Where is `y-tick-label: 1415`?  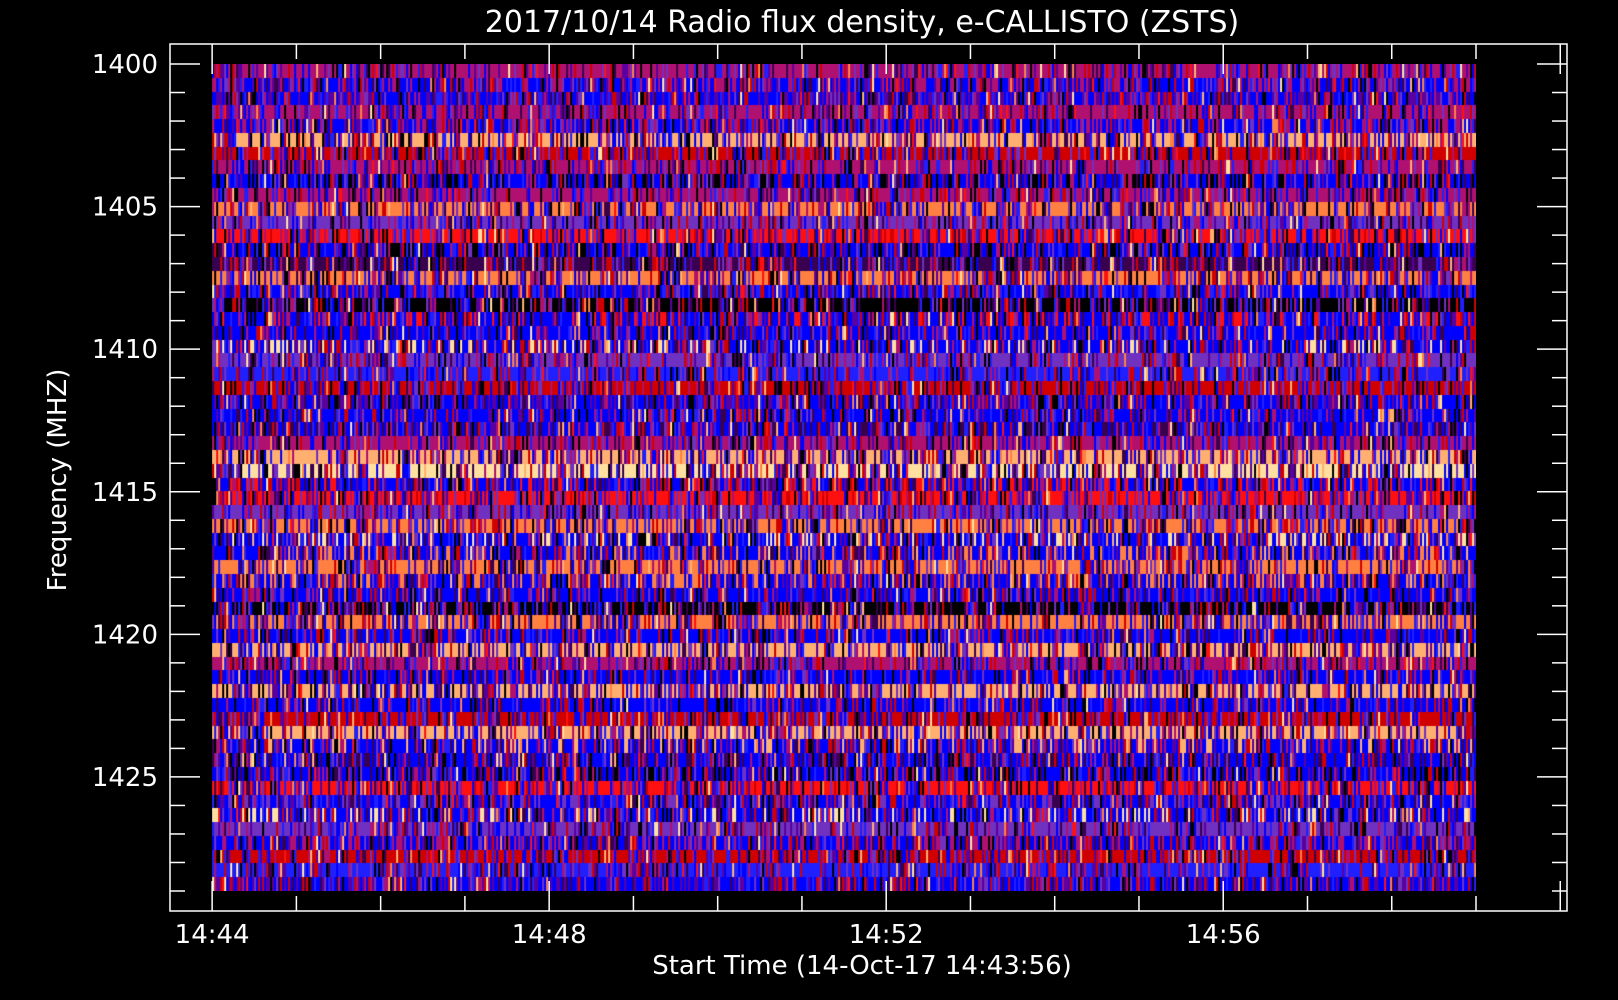 y-tick-label: 1415 is located at coordinates (125, 493).